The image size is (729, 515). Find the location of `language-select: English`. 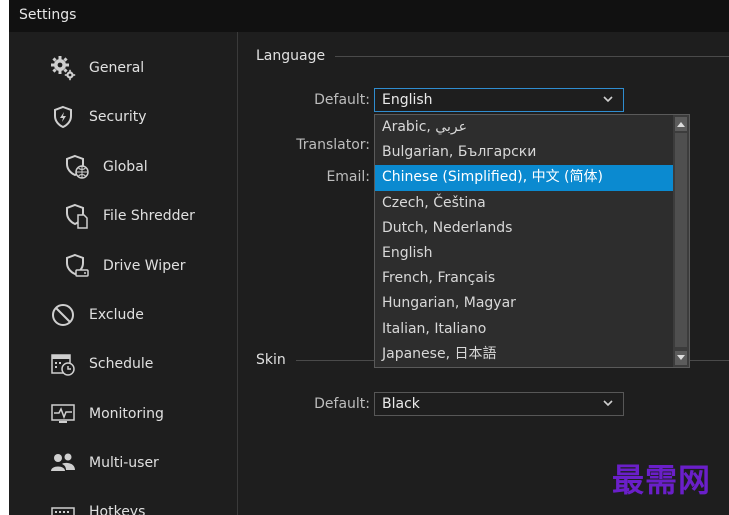

language-select: English is located at coordinates (499, 100).